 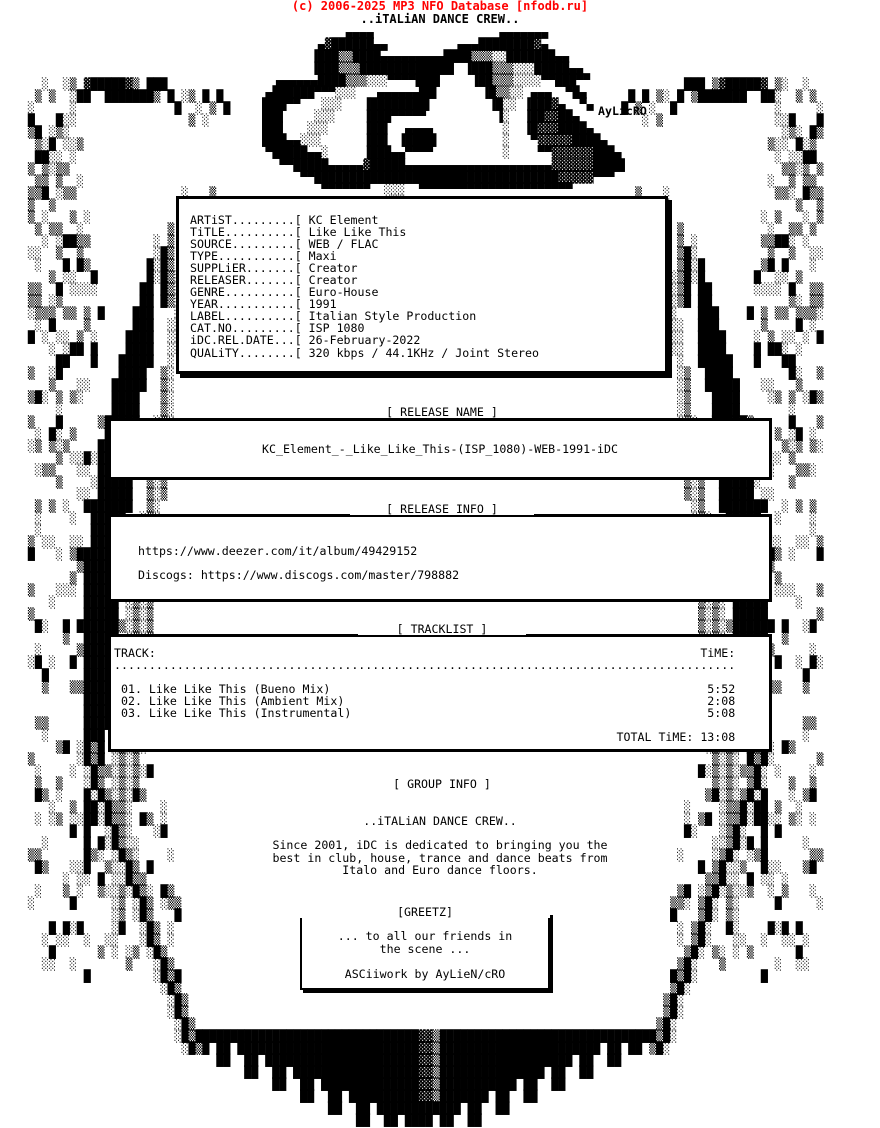 What do you see at coordinates (442, 784) in the screenshot?
I see `group-info-header: [ GROUP INFO ]` at bounding box center [442, 784].